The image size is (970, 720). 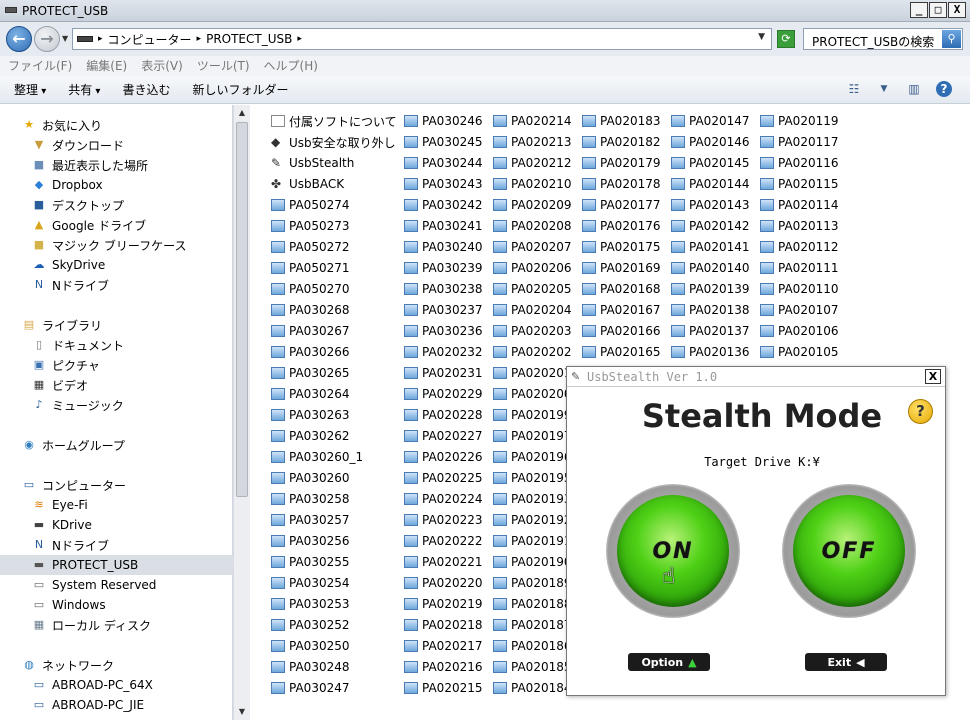 What do you see at coordinates (532, 121) in the screenshot?
I see `file-item: PA020214` at bounding box center [532, 121].